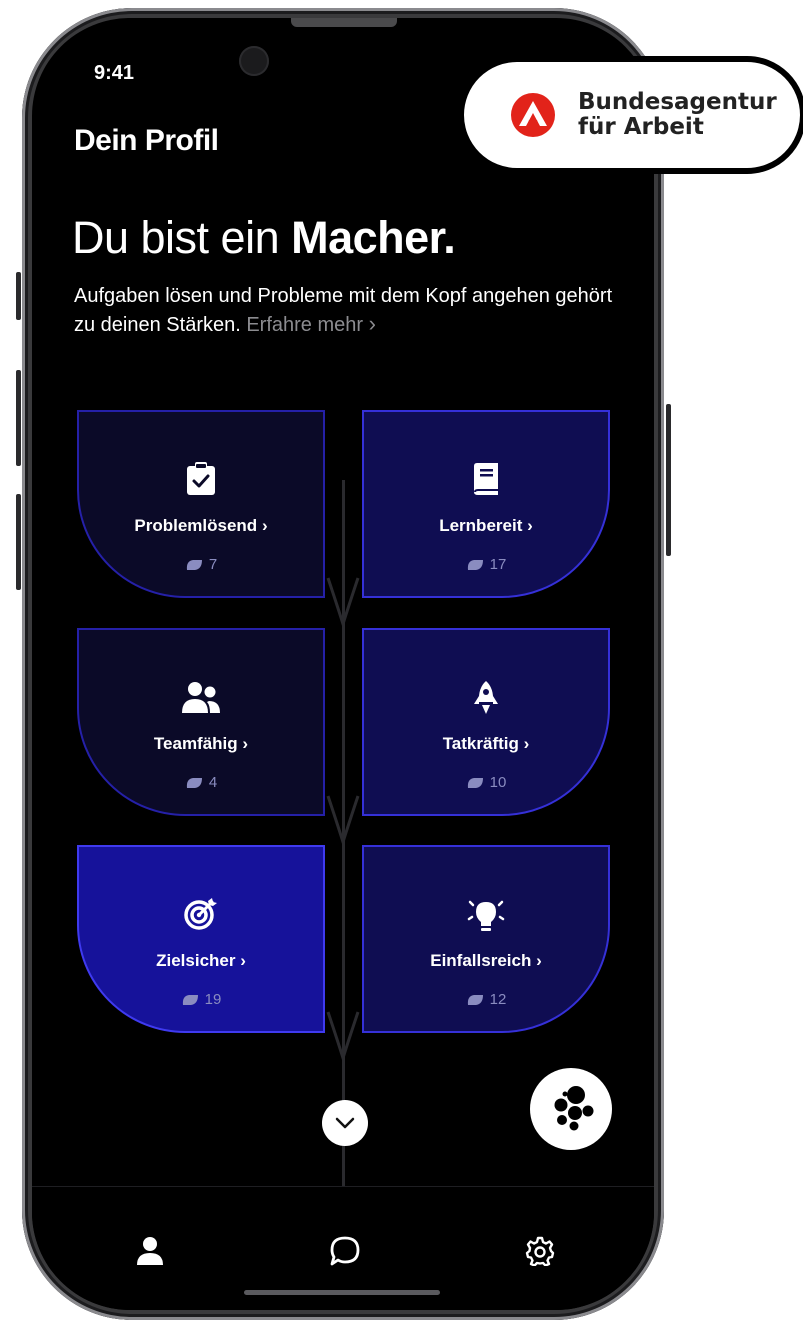 Image resolution: width=803 pixels, height=1329 pixels. Describe the element at coordinates (486, 782) in the screenshot. I see `strength-count: 10` at that location.